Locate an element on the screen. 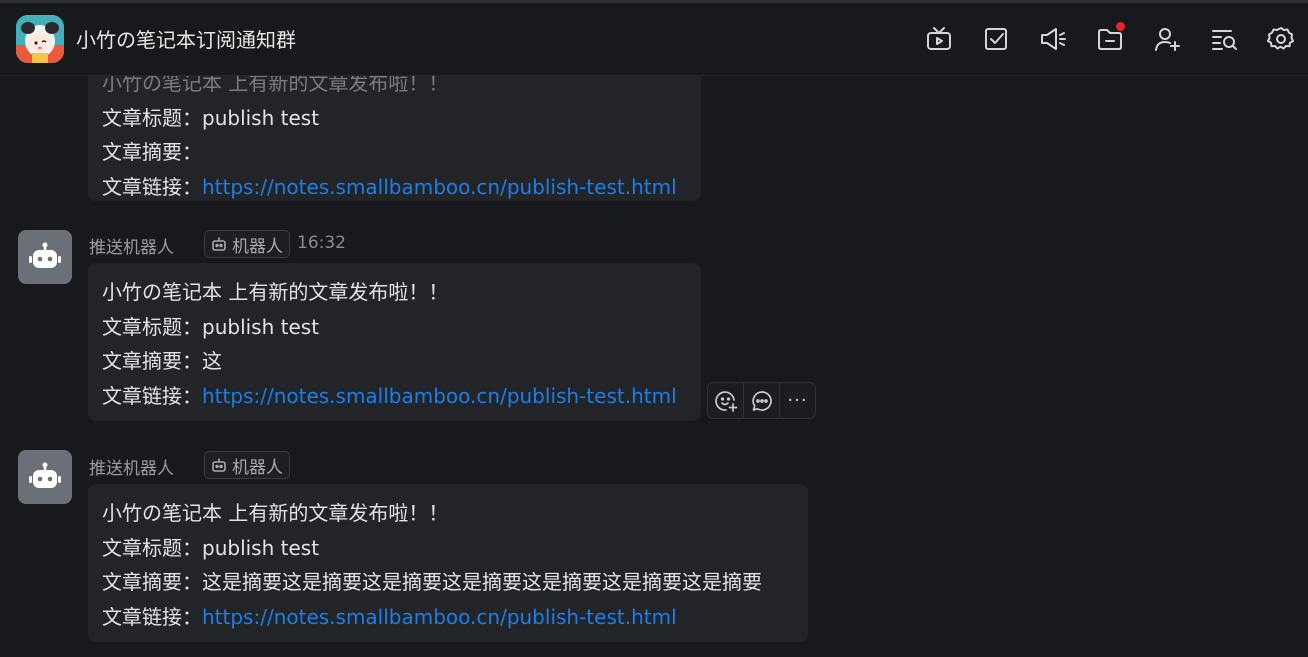  group-files-folder-icon is located at coordinates (1110, 38).